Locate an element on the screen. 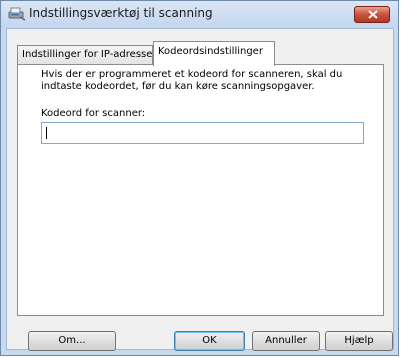 Image resolution: width=401 pixels, height=358 pixels. tab-password-settings: Kodeordsindstillinger is located at coordinates (214, 53).